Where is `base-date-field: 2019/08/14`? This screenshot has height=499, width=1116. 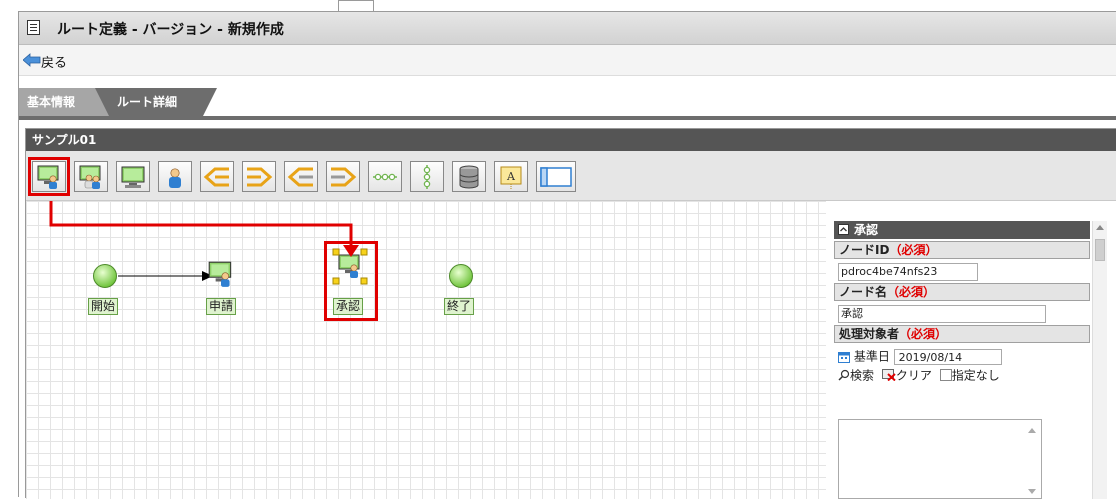 base-date-field: 2019/08/14 is located at coordinates (947, 356).